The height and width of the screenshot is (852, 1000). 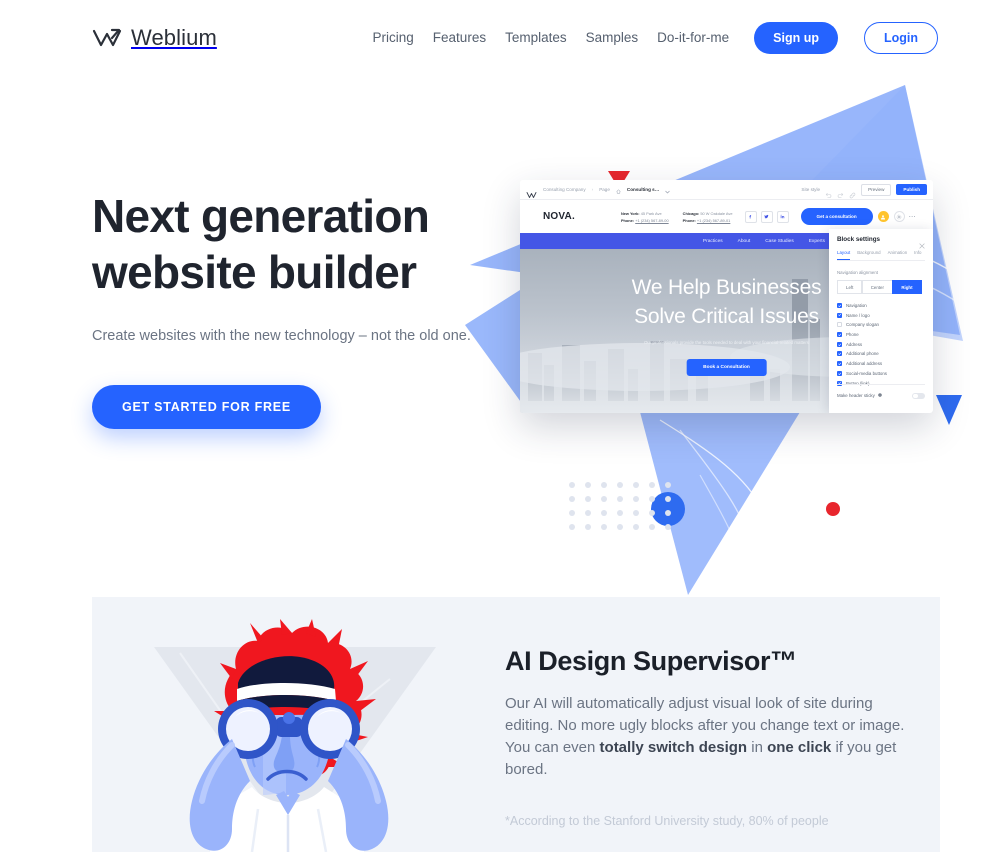 I want to click on mock-hero-button: Book a Consultation, so click(x=726, y=367).